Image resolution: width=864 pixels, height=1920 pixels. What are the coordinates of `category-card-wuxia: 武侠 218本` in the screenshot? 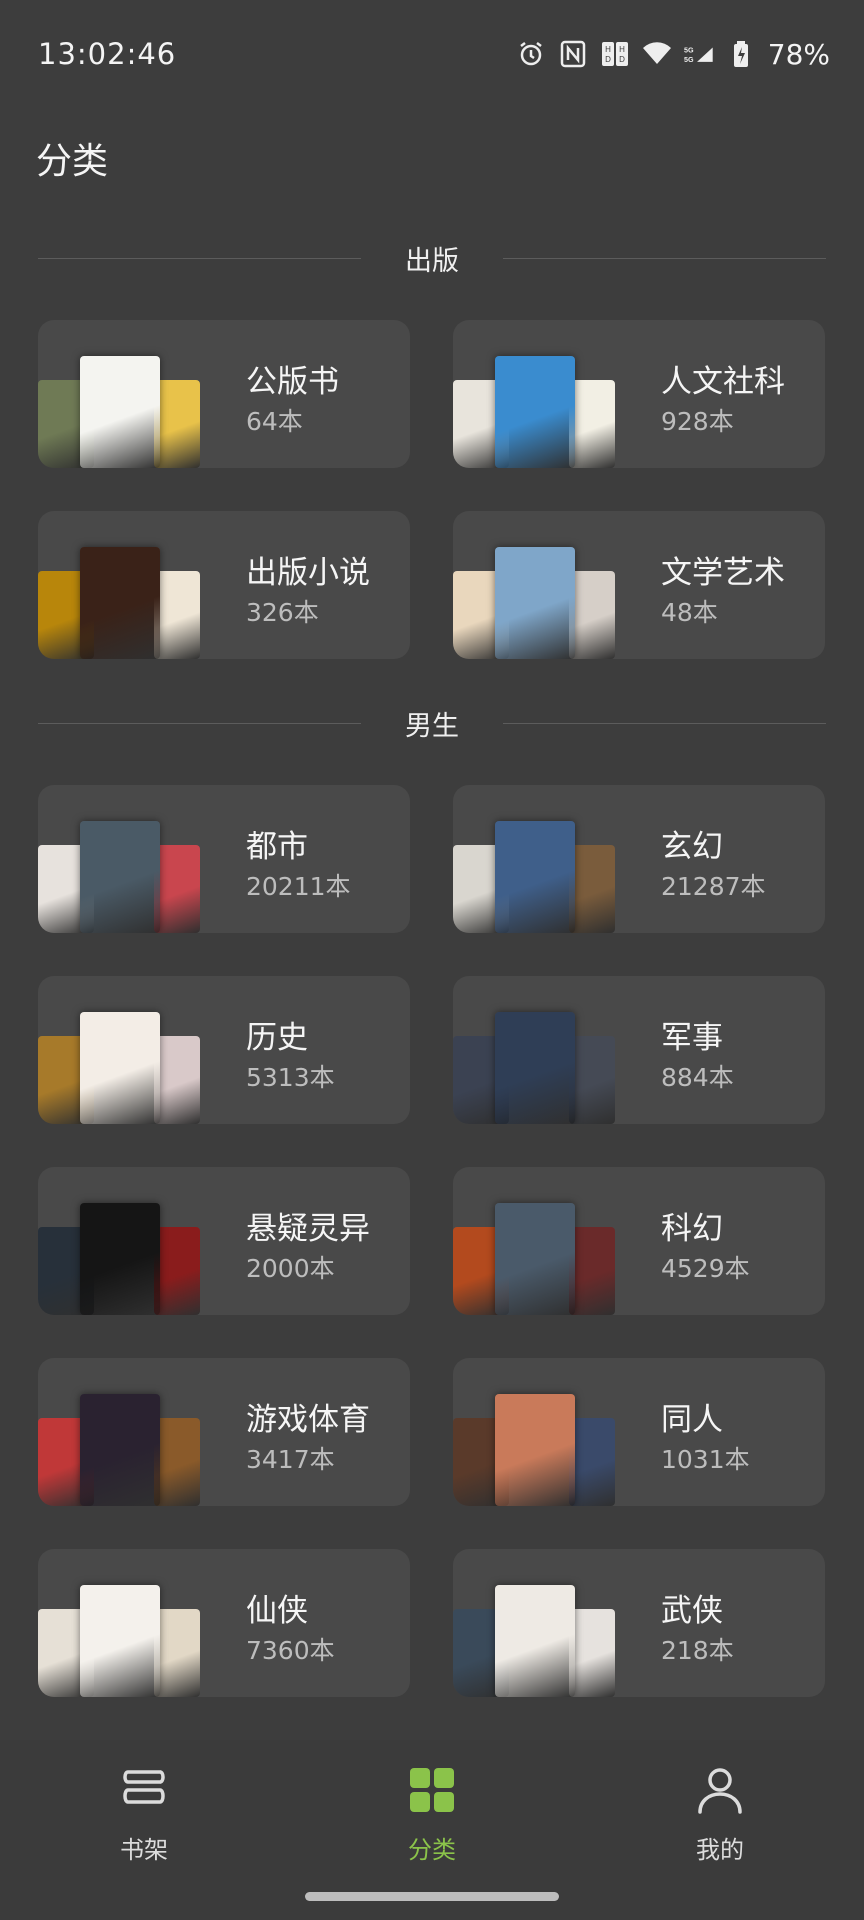 It's located at (639, 1623).